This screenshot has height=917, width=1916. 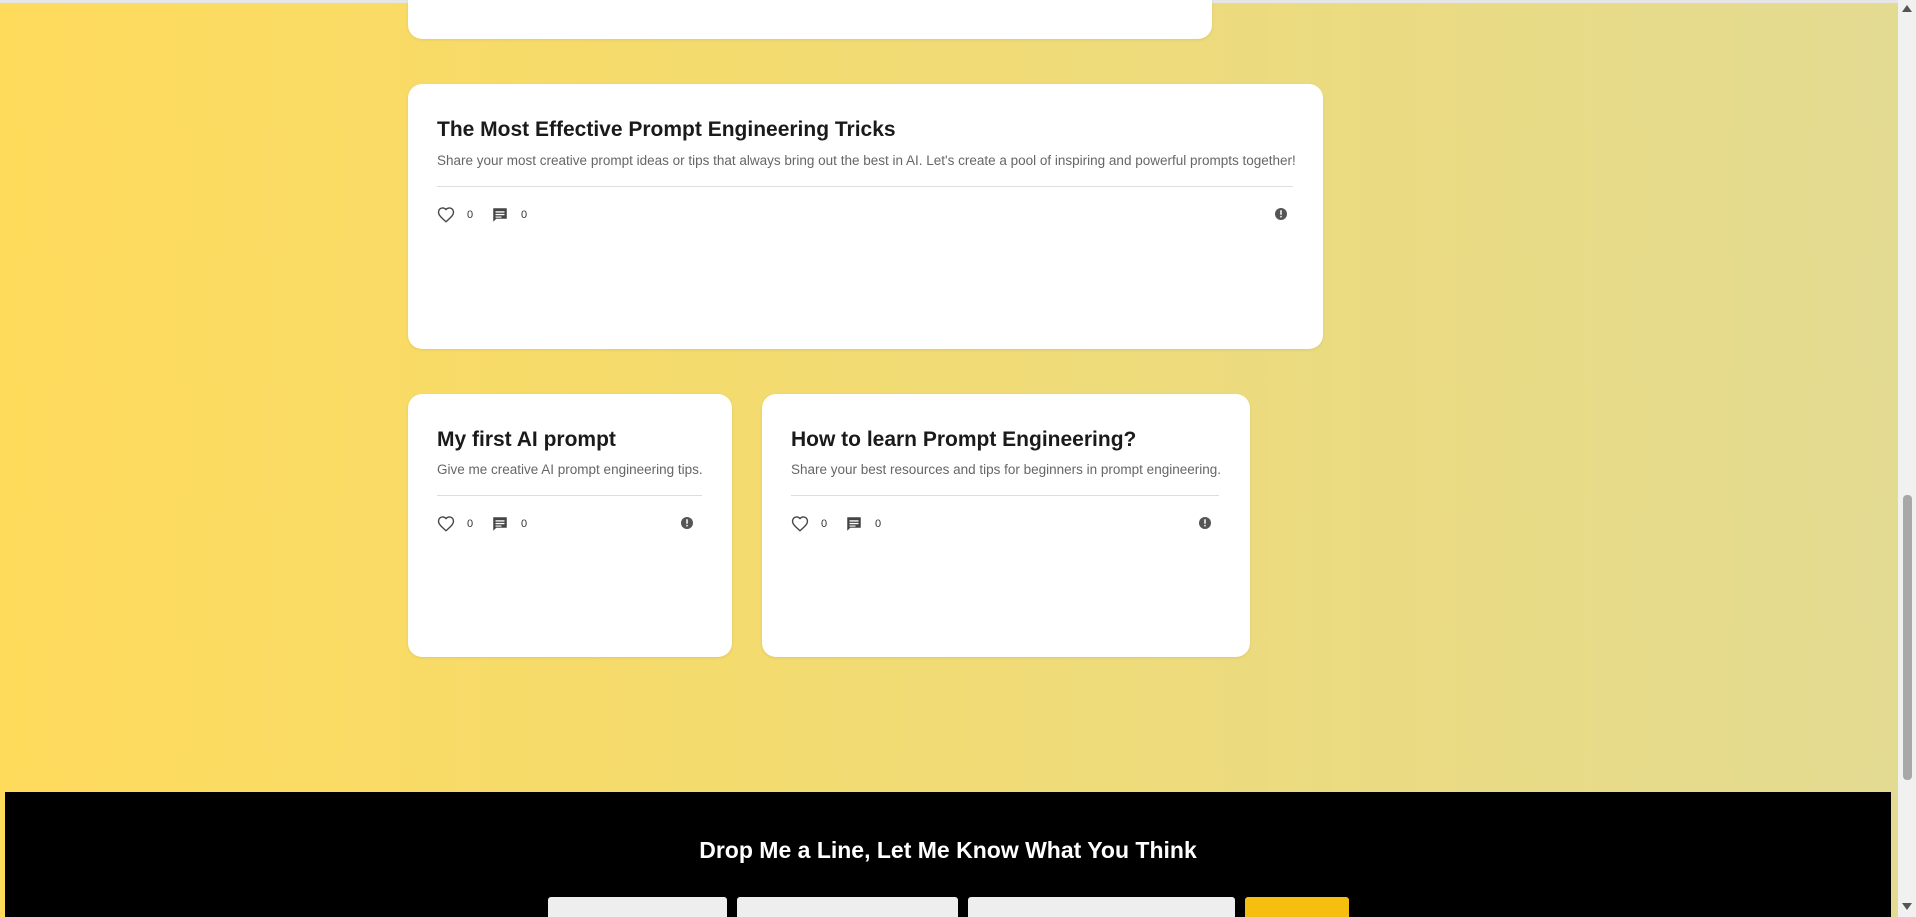 I want to click on scroll-thumb, so click(x=1907, y=637).